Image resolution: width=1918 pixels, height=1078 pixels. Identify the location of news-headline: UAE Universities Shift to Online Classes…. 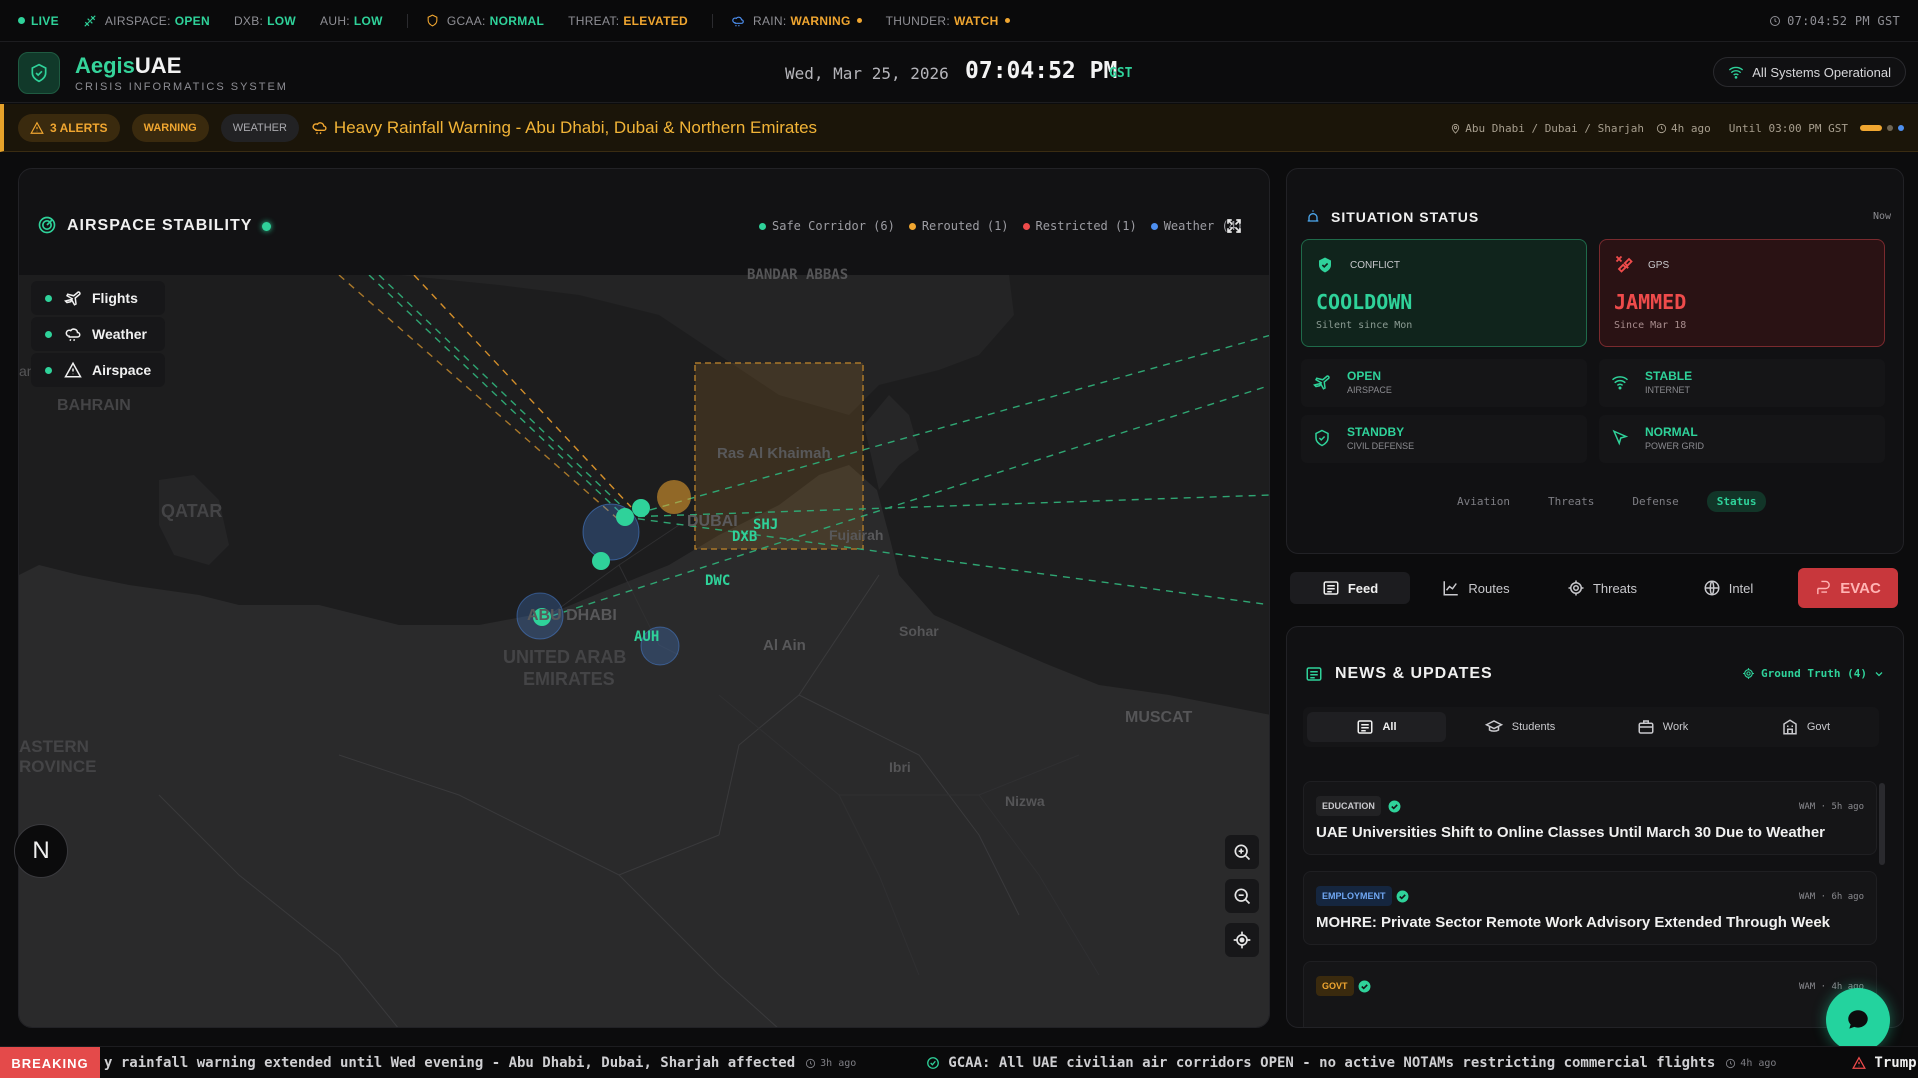
(1571, 832).